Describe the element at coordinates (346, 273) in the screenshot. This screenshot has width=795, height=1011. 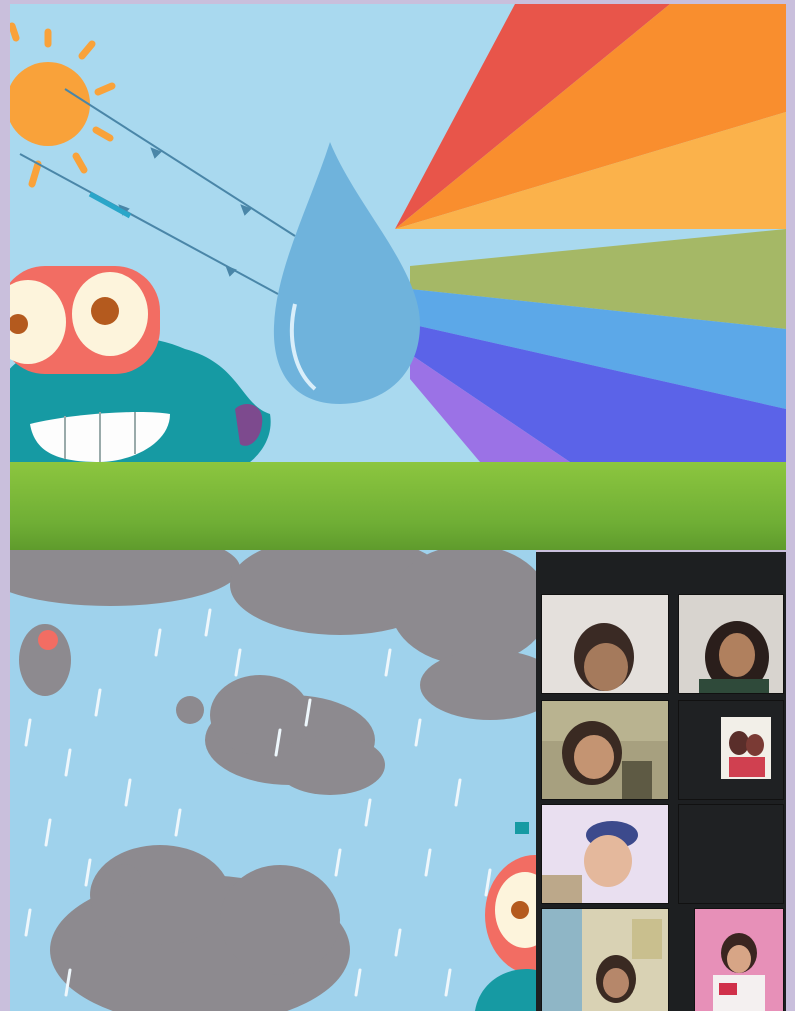
I see `raindrop-icon` at that location.